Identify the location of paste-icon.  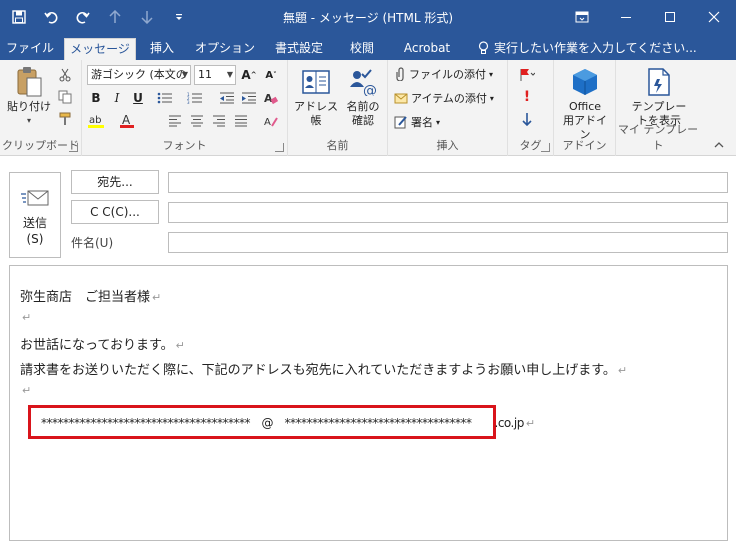
(29, 82).